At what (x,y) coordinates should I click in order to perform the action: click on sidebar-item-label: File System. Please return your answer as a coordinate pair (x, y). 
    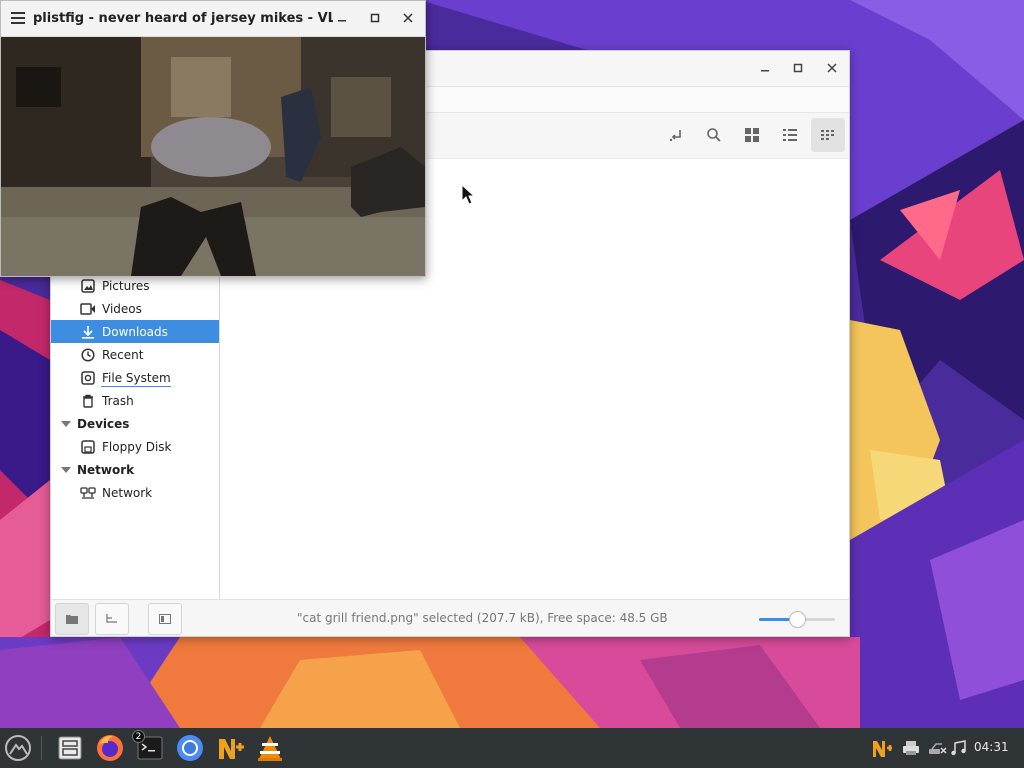
    Looking at the image, I should click on (136, 377).